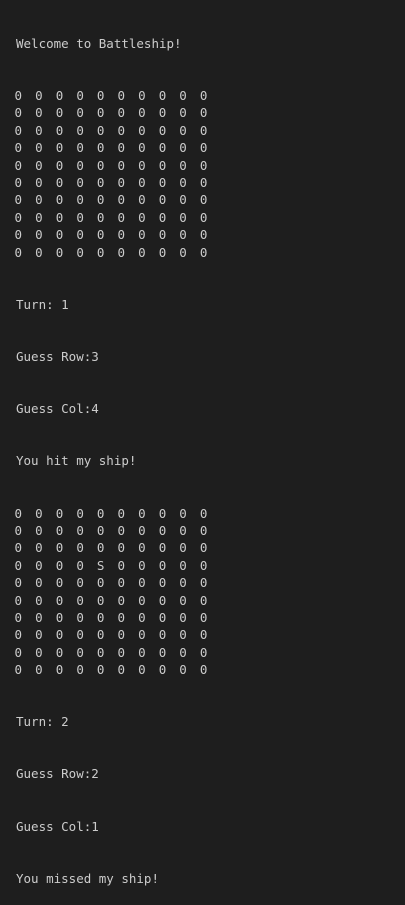 Image resolution: width=405 pixels, height=905 pixels. What do you see at coordinates (57, 356) in the screenshot?
I see `guess-row-prompt: Guess Row:3` at bounding box center [57, 356].